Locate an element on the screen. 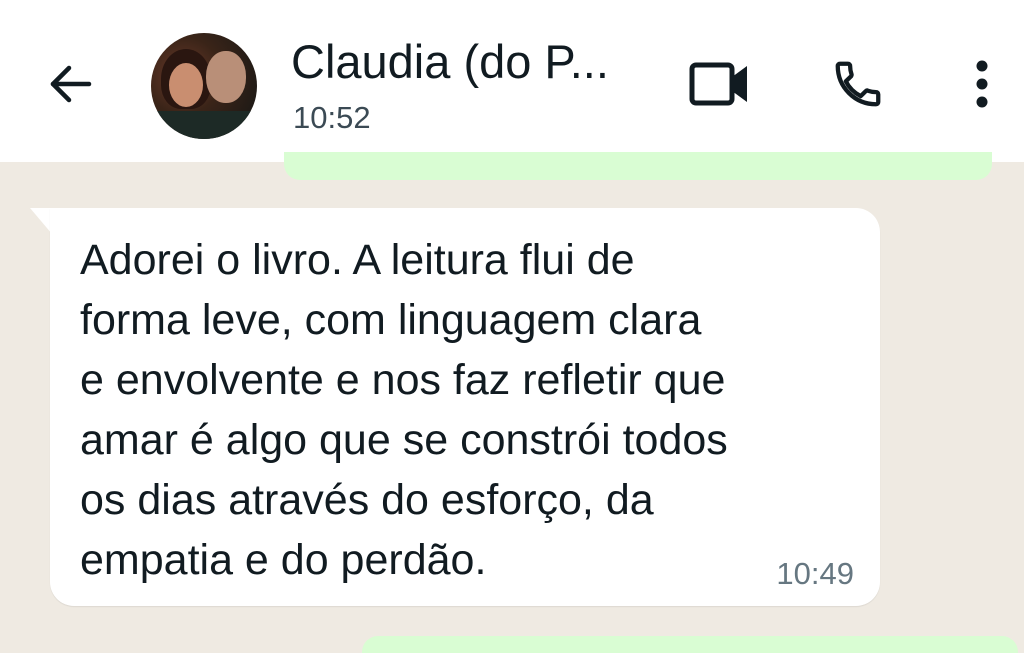 The width and height of the screenshot is (1024, 653). message-line: os dias através do esforço, da is located at coordinates (367, 500).